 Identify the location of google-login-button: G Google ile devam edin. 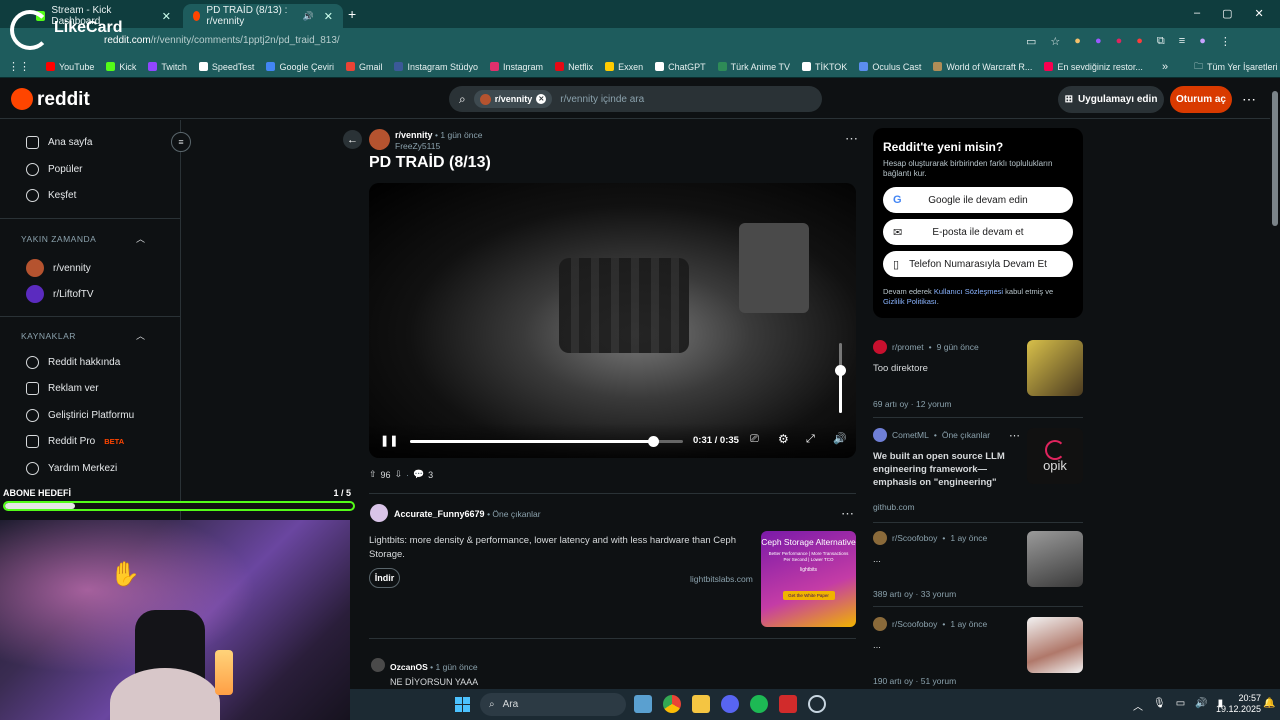
(978, 200).